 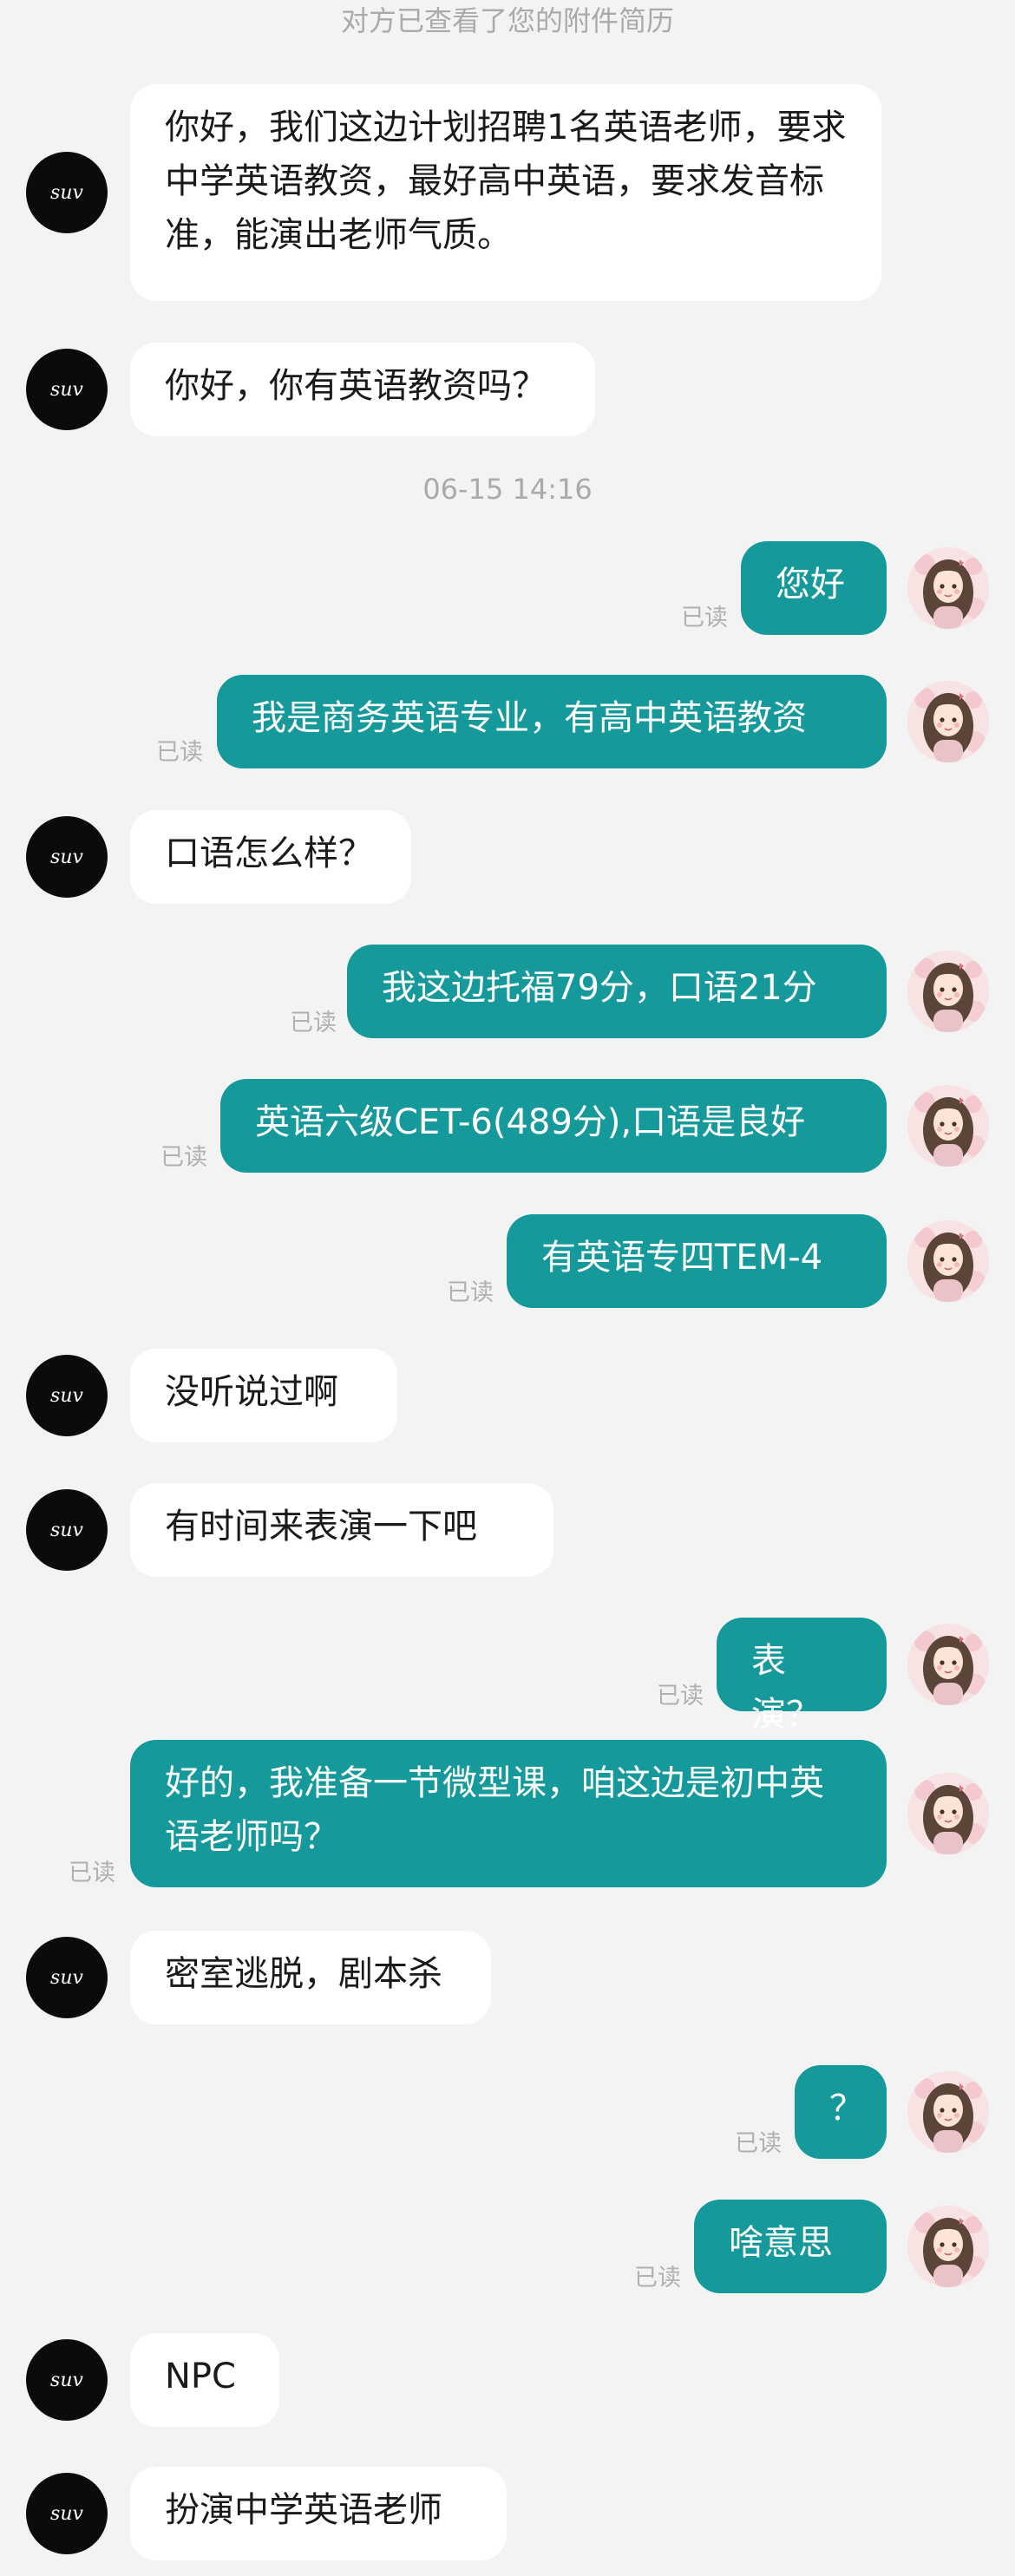 I want to click on incoming-message-row: suv 有时间来表演一下吧, so click(x=507, y=1530).